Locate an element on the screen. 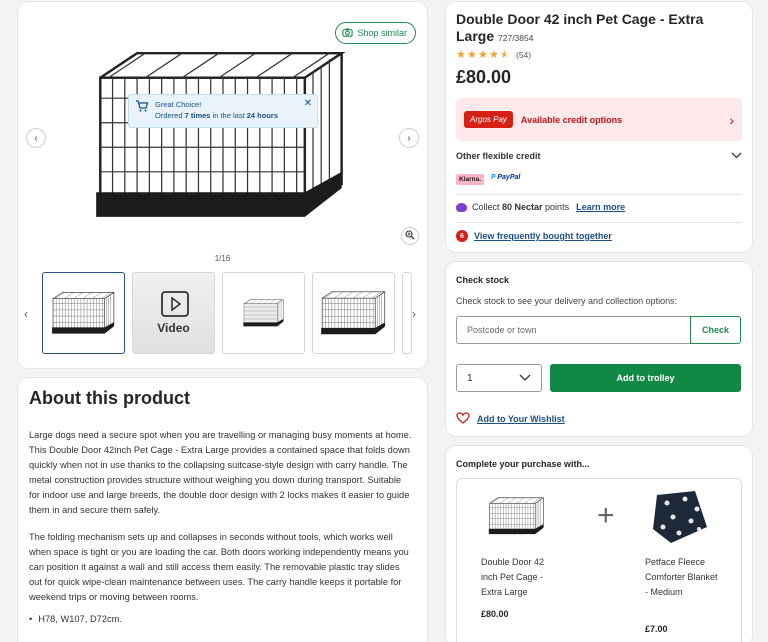  argos-pay-banner: Argos Pay Available credit options › is located at coordinates (599, 119).